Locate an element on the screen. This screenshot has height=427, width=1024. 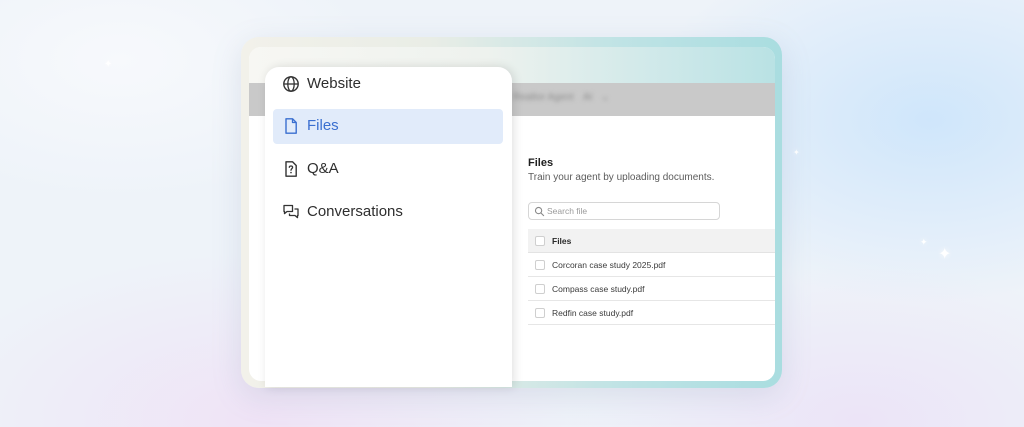
globe-icon is located at coordinates (291, 84).